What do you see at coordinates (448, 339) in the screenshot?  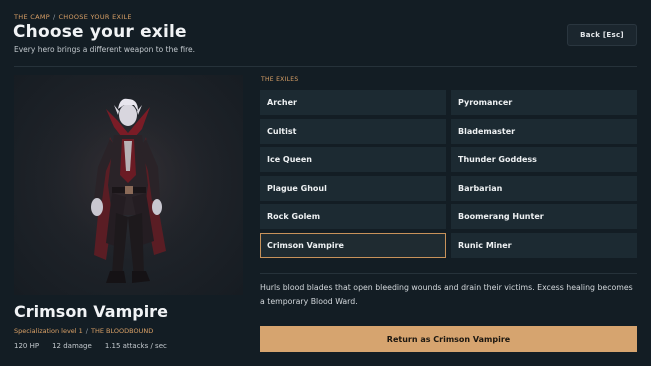 I see `return-as-hero-button: Return as Crimson Vampire` at bounding box center [448, 339].